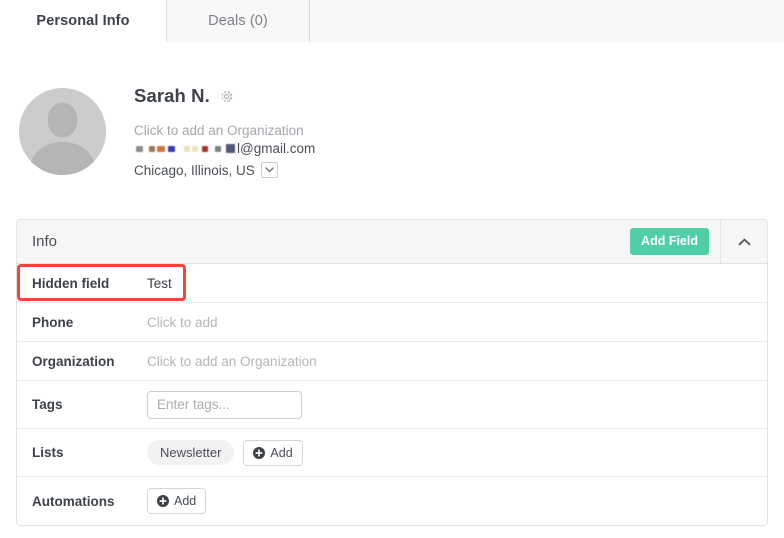 This screenshot has width=784, height=538. I want to click on chevron-up-icon, so click(744, 241).